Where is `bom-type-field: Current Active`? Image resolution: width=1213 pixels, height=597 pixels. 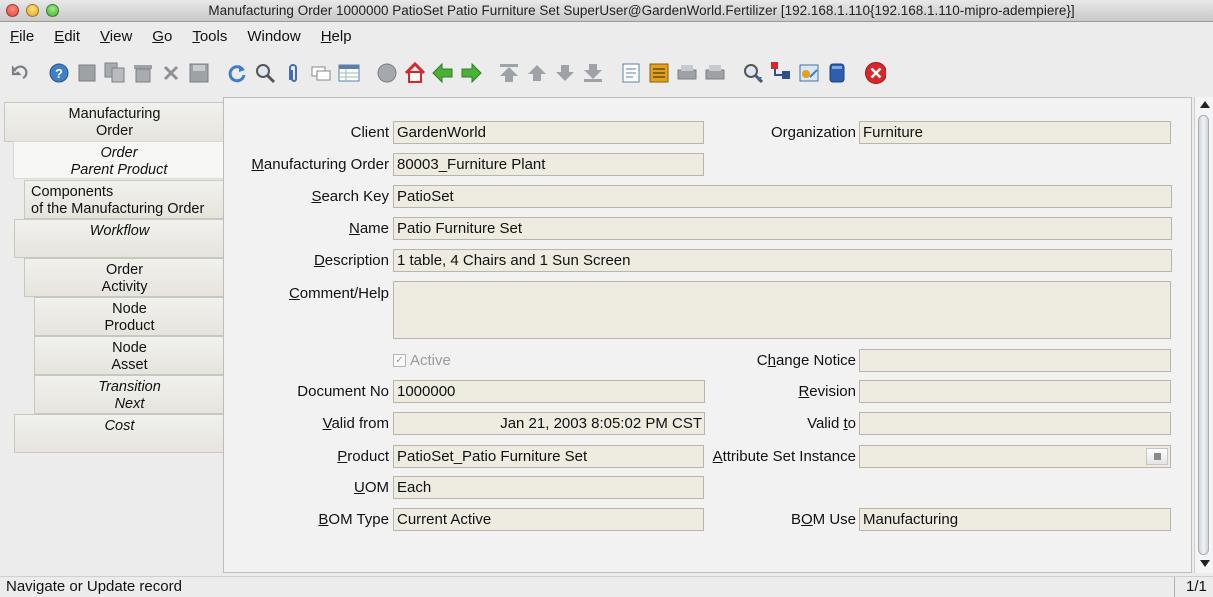 bom-type-field: Current Active is located at coordinates (548, 519).